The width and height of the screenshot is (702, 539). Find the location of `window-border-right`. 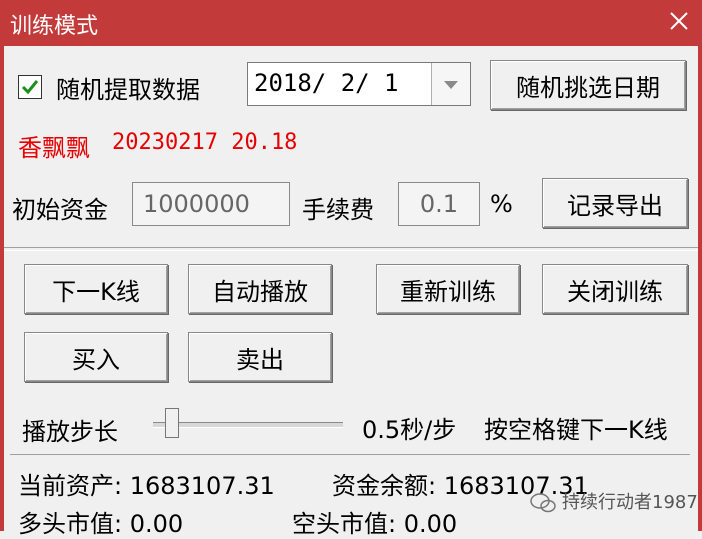

window-border-right is located at coordinates (700, 288).